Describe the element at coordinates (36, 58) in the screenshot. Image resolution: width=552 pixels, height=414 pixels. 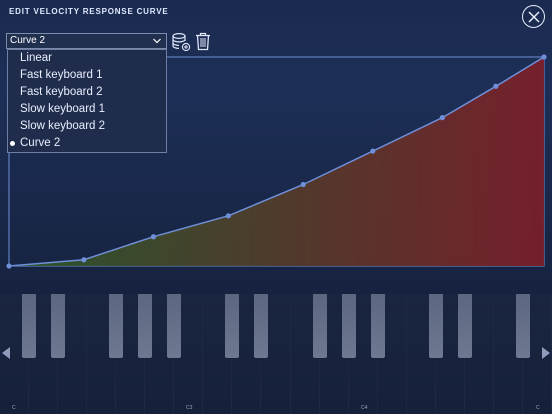
I see `dropdown-item-label: Linear` at that location.